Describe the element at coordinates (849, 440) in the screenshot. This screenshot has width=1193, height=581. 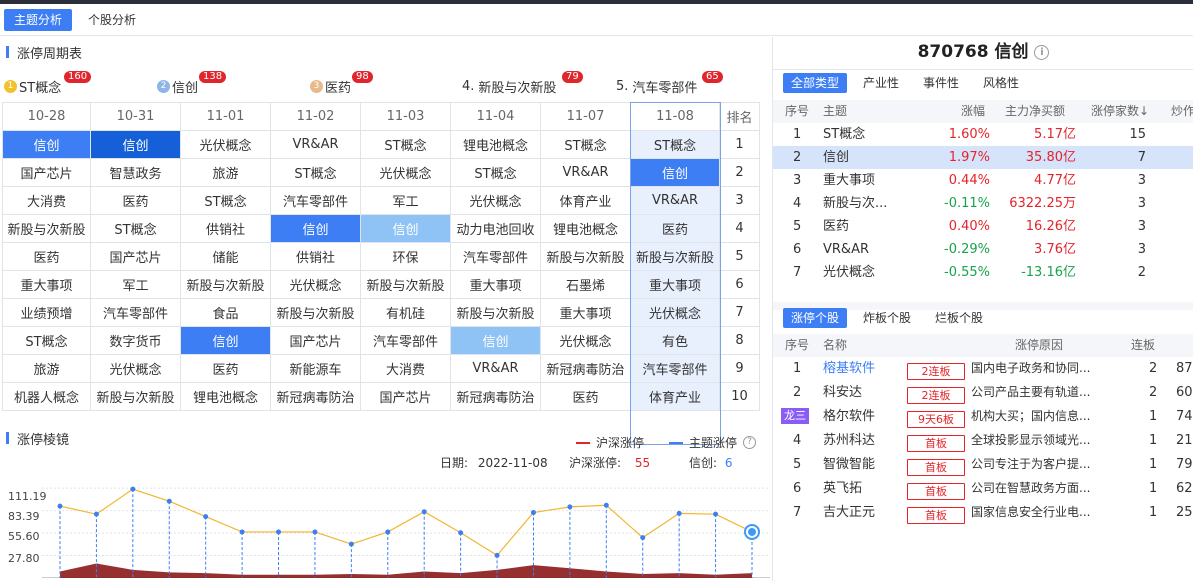
I see `row-stock-name: 苏州科达` at that location.